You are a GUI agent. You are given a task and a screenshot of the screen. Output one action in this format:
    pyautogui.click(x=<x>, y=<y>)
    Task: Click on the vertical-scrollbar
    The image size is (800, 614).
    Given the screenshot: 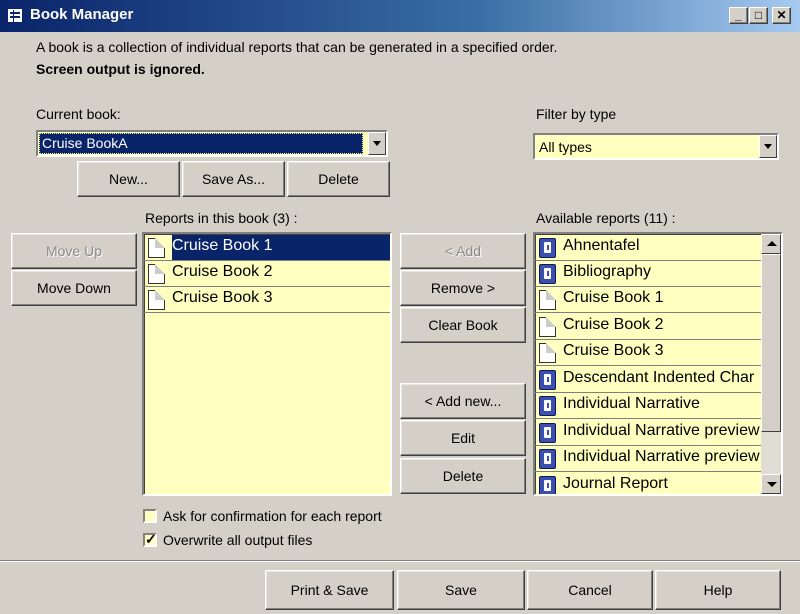 What is the action you would take?
    pyautogui.click(x=771, y=364)
    